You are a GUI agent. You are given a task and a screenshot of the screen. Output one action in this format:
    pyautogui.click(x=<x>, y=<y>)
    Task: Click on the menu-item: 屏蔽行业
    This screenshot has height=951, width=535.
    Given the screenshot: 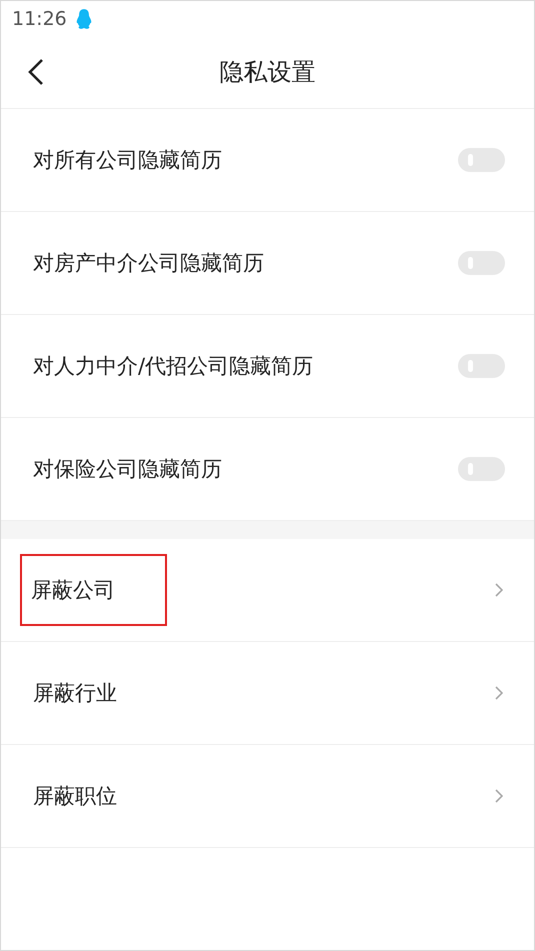 What is the action you would take?
    pyautogui.click(x=75, y=693)
    